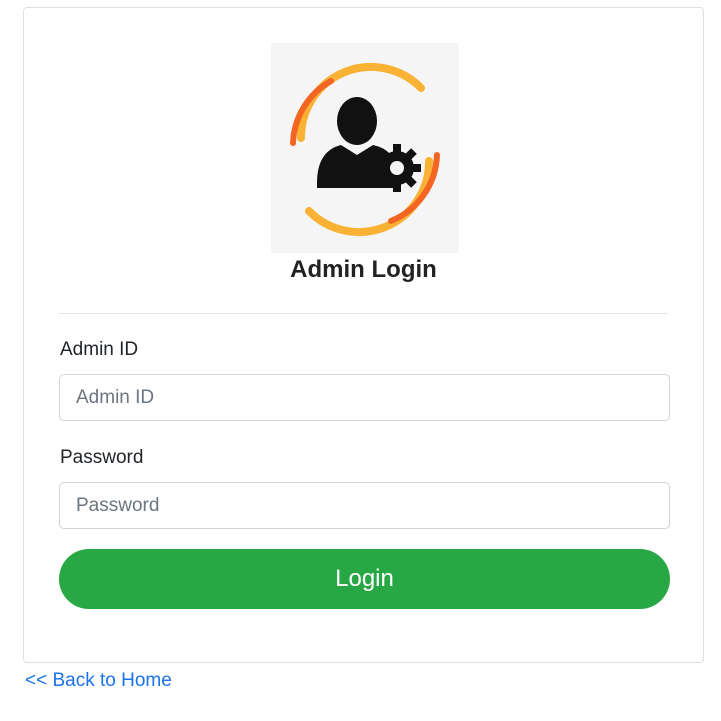 Image resolution: width=721 pixels, height=721 pixels. What do you see at coordinates (363, 313) in the screenshot?
I see `divider` at bounding box center [363, 313].